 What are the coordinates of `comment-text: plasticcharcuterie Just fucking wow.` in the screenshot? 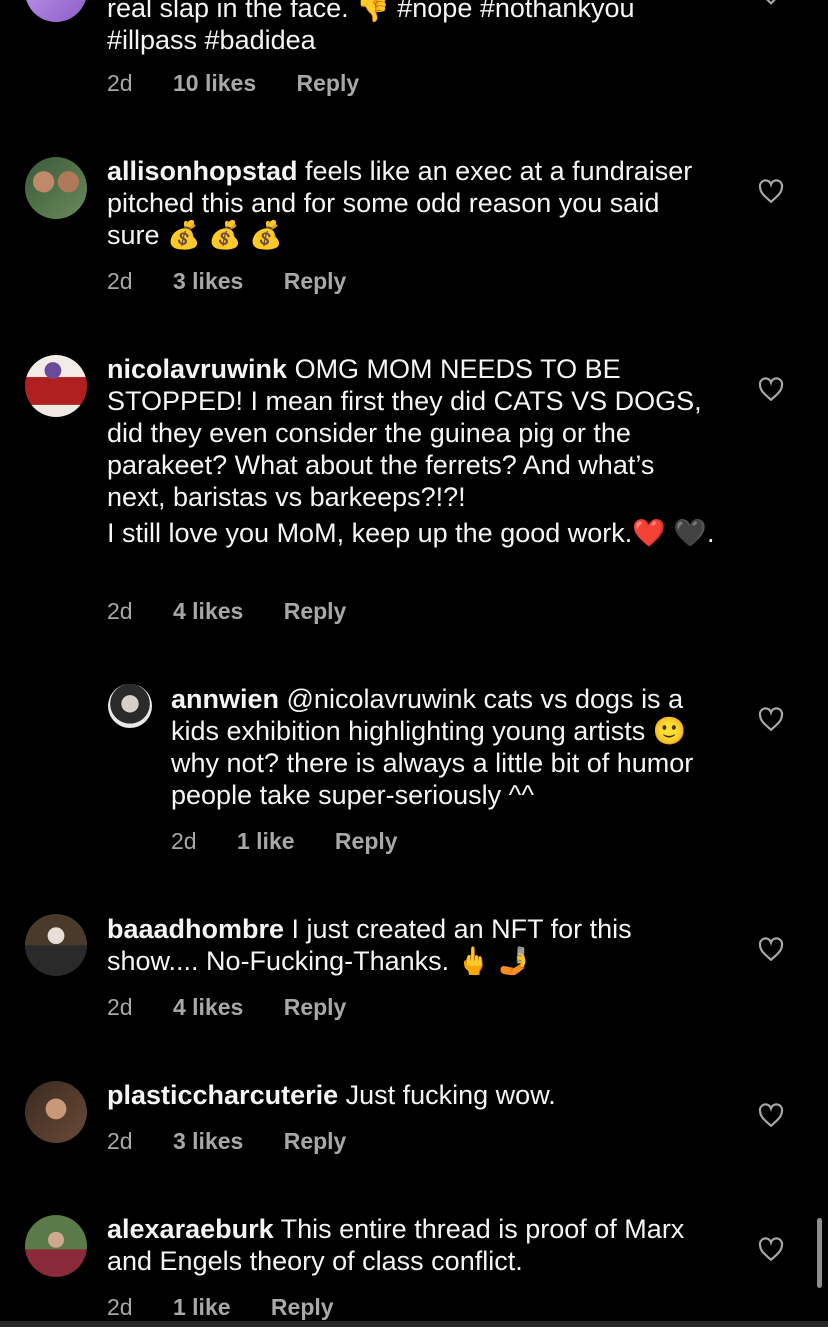 It's located at (331, 1095).